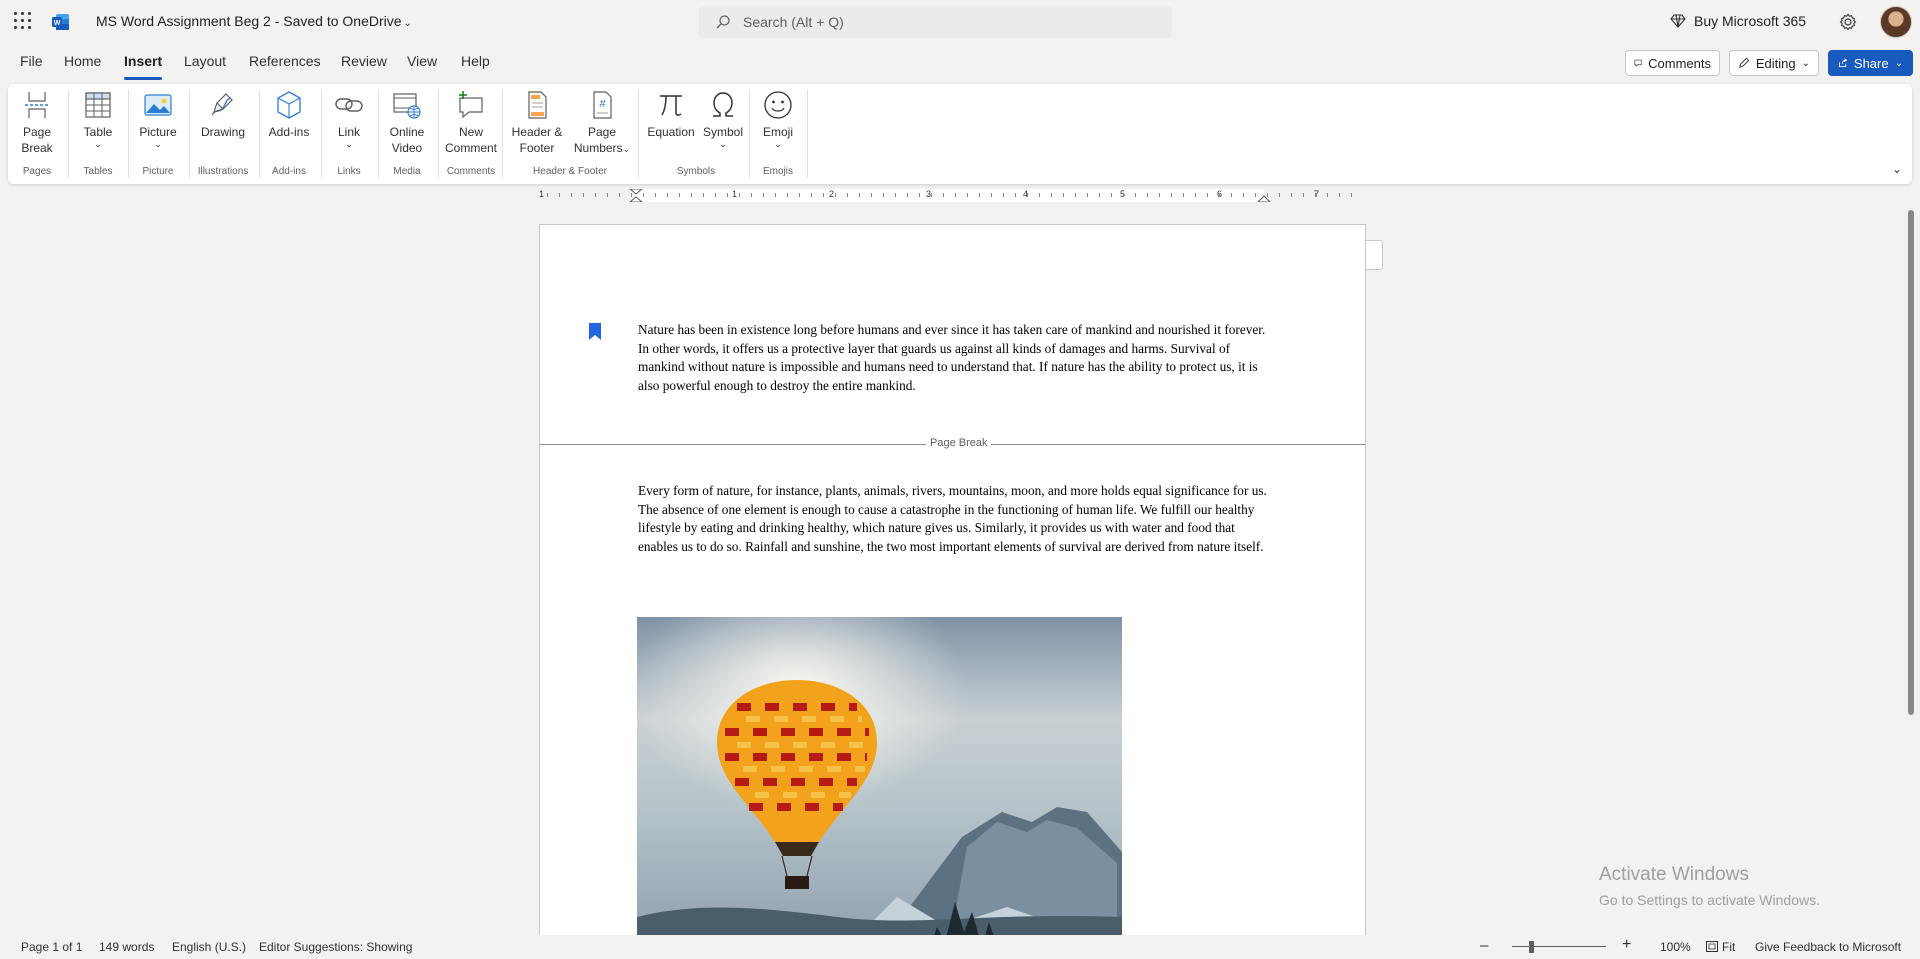 The image size is (1920, 959). Describe the element at coordinates (98, 171) in the screenshot. I see `group-label-tables: Tables` at that location.